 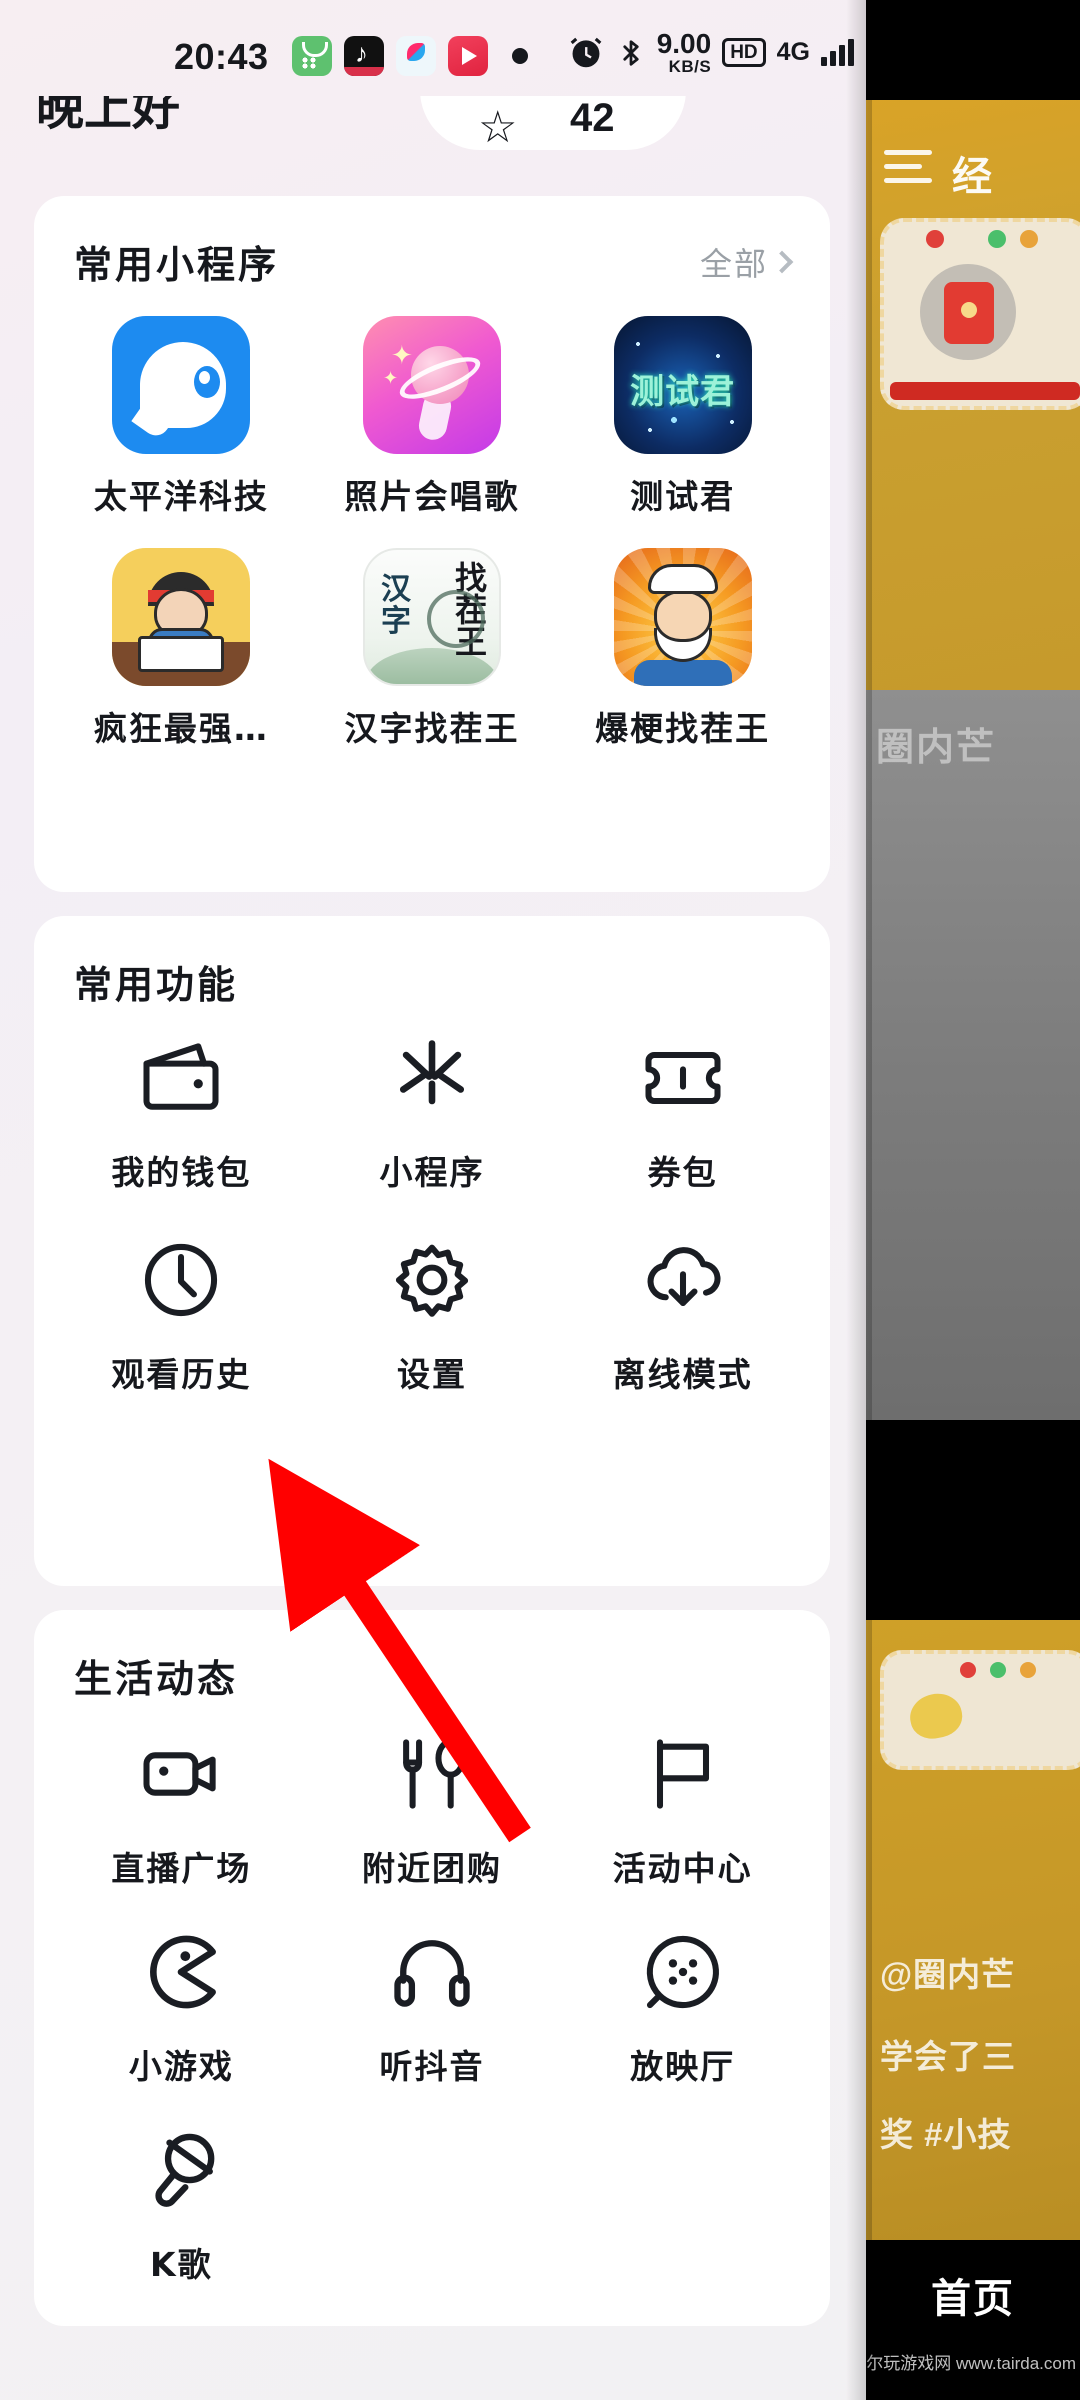 I want to click on function-settings: 设置, so click(x=432, y=1312).